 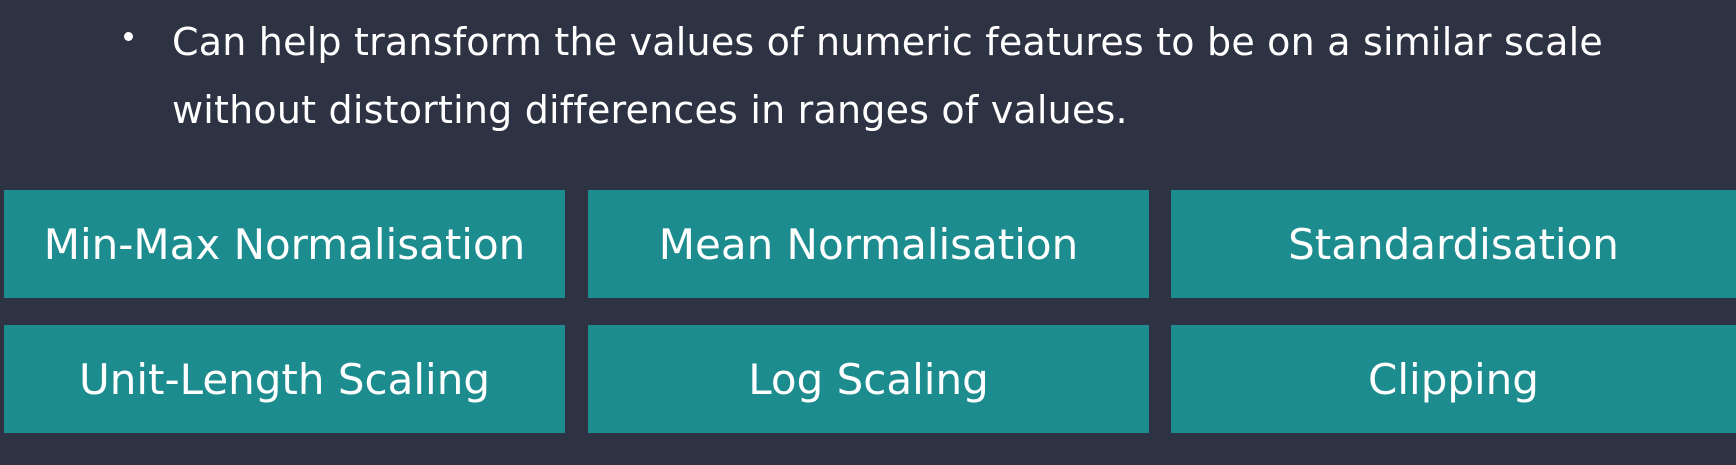 What do you see at coordinates (1453, 244) in the screenshot?
I see `technique-tile-standardisation: Standardisation` at bounding box center [1453, 244].